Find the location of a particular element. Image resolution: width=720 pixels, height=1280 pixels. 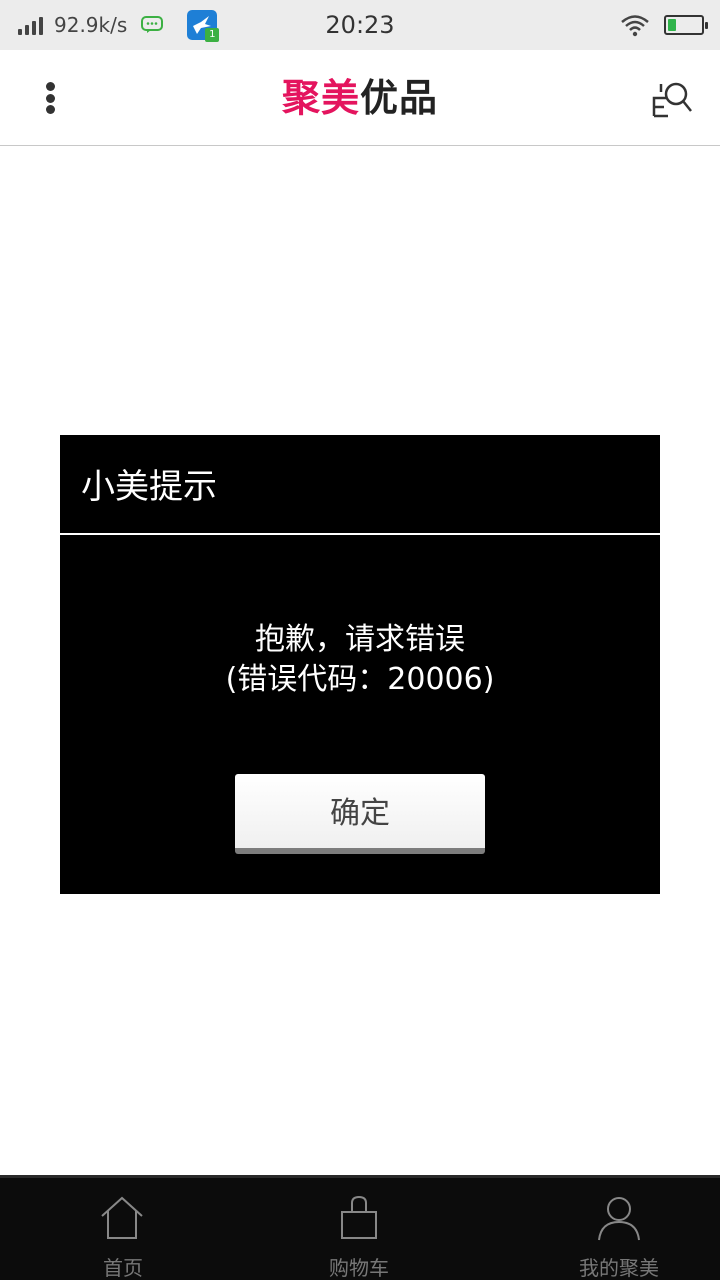

user-icon is located at coordinates (619, 1219).